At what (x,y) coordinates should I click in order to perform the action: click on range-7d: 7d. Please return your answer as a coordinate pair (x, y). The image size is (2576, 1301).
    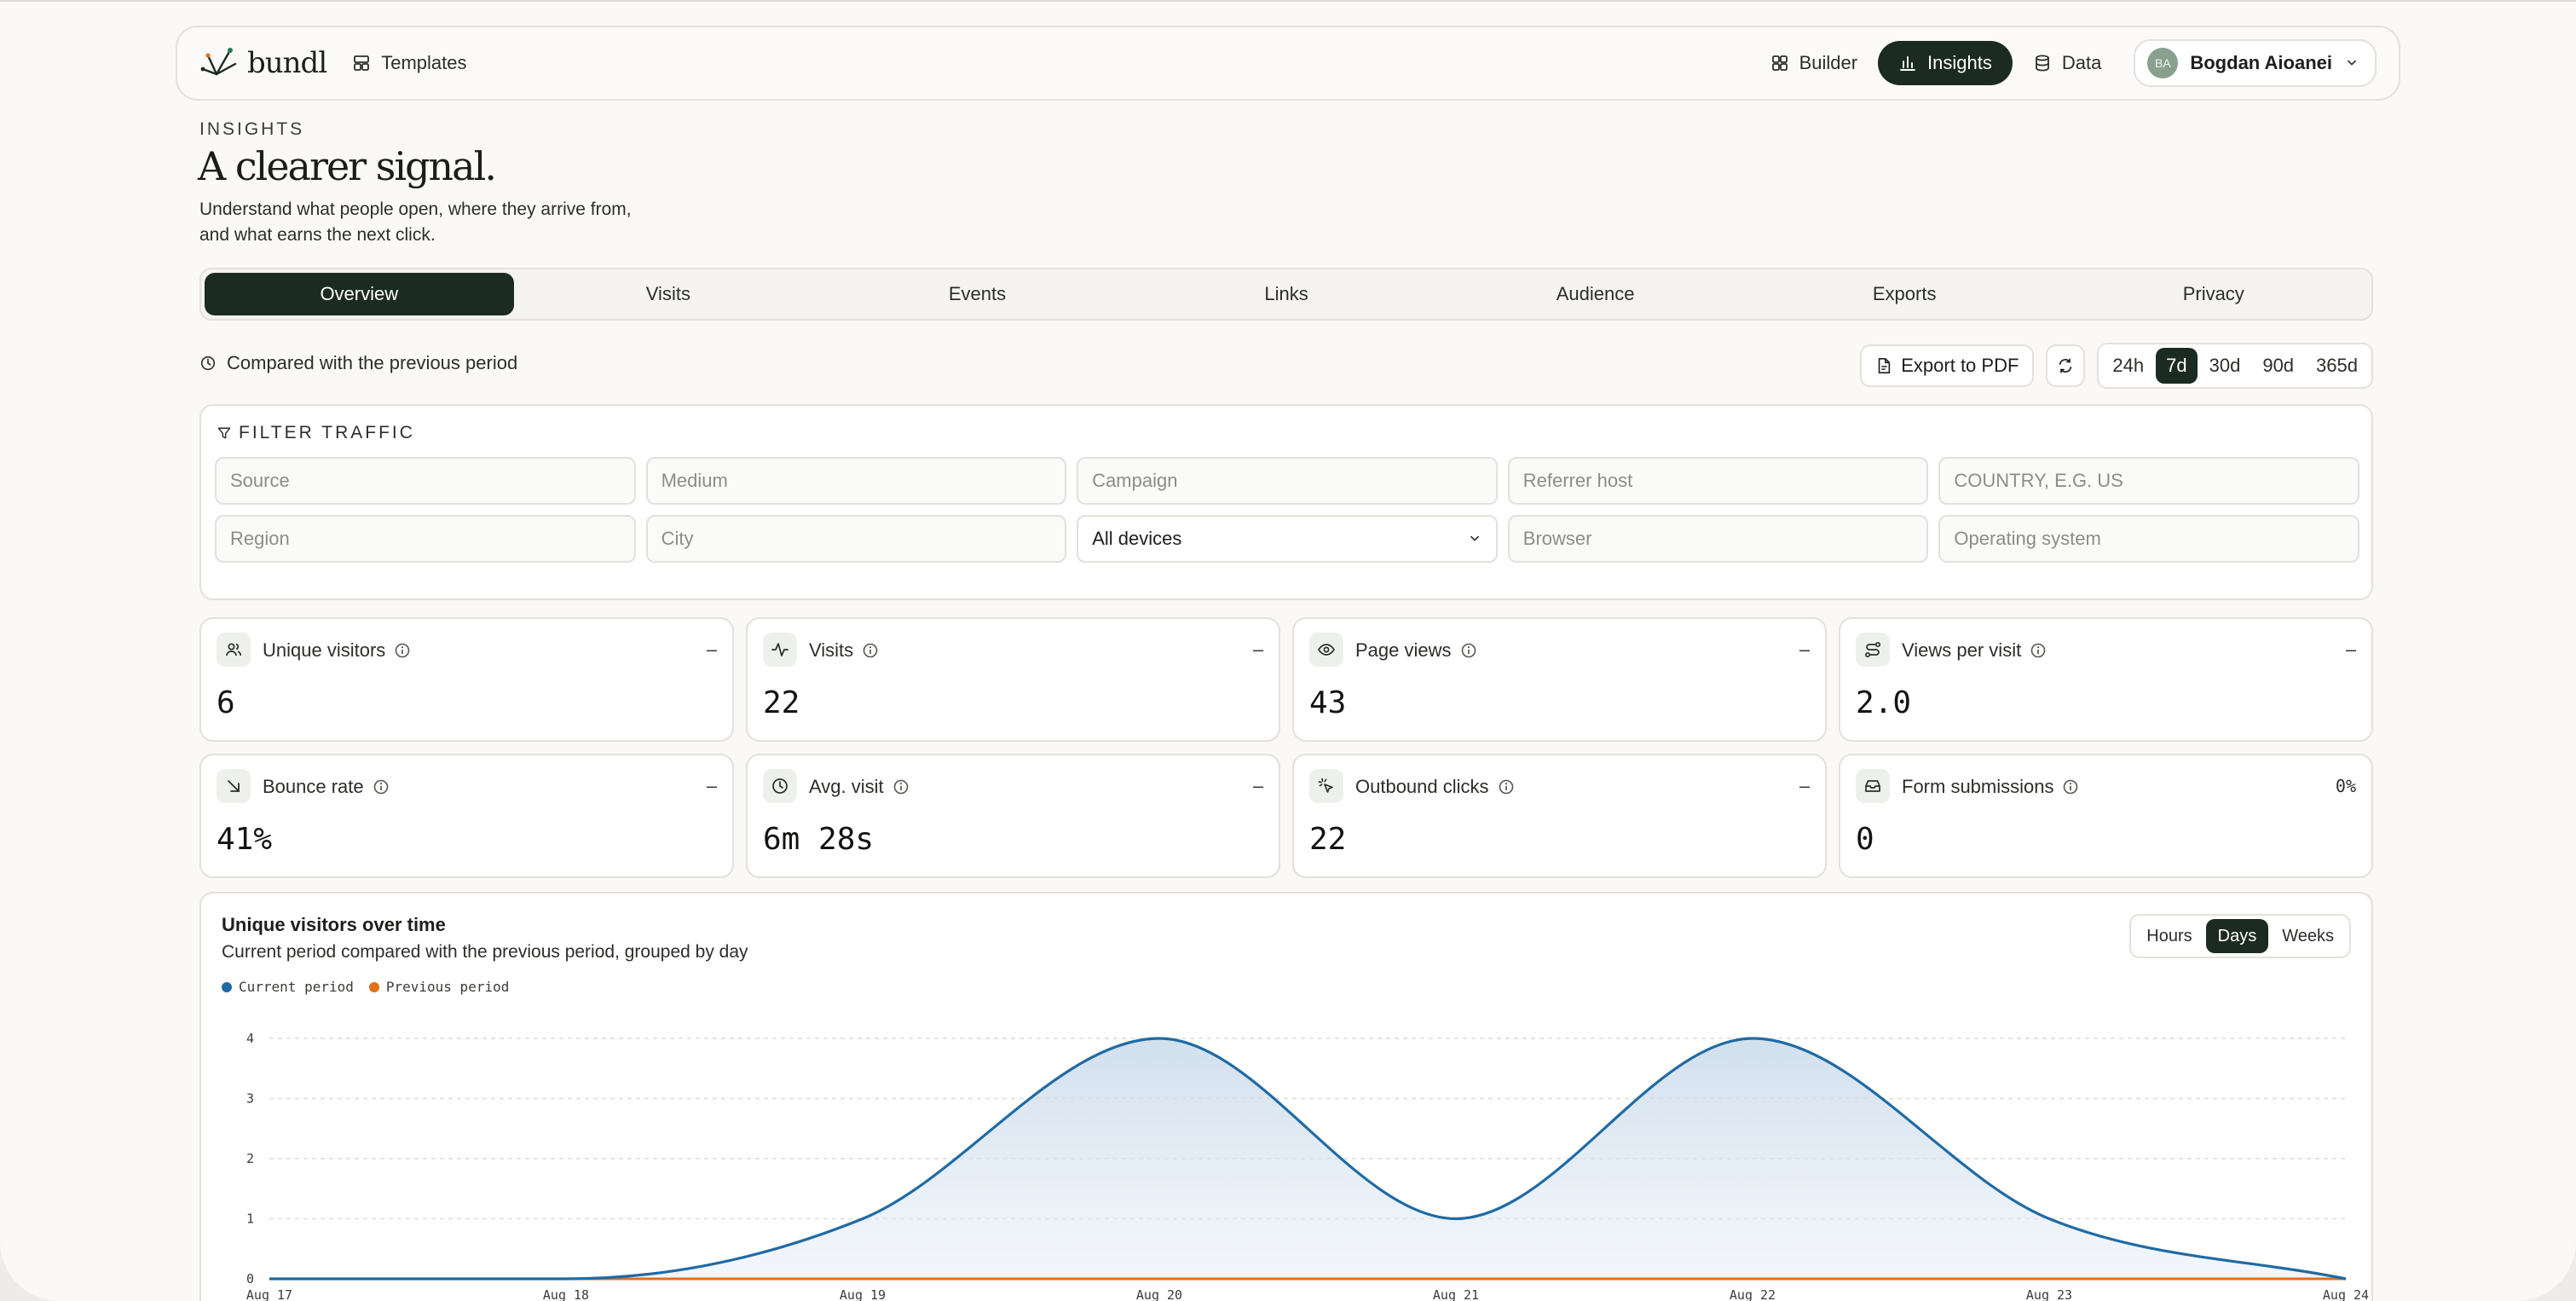
    Looking at the image, I should click on (2177, 366).